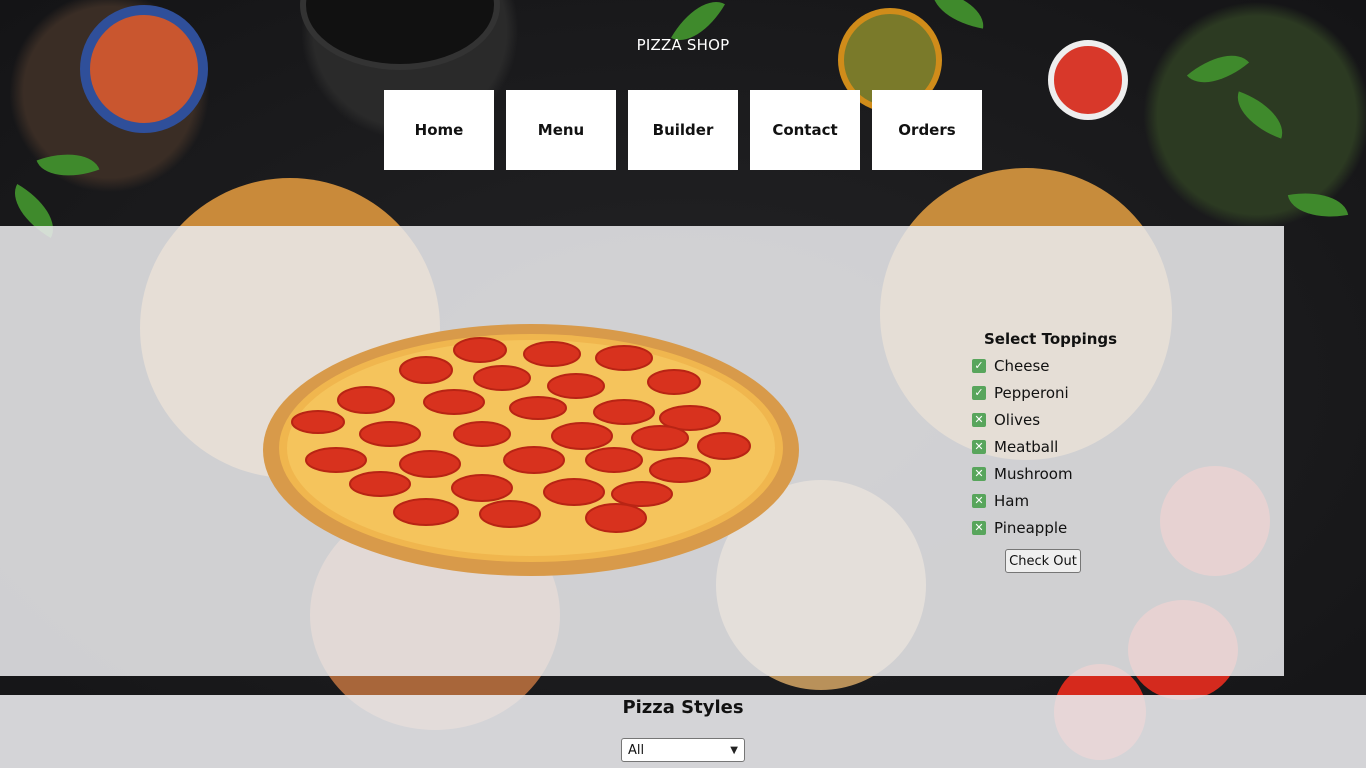  Describe the element at coordinates (1017, 419) in the screenshot. I see `topping-label: Olives` at that location.